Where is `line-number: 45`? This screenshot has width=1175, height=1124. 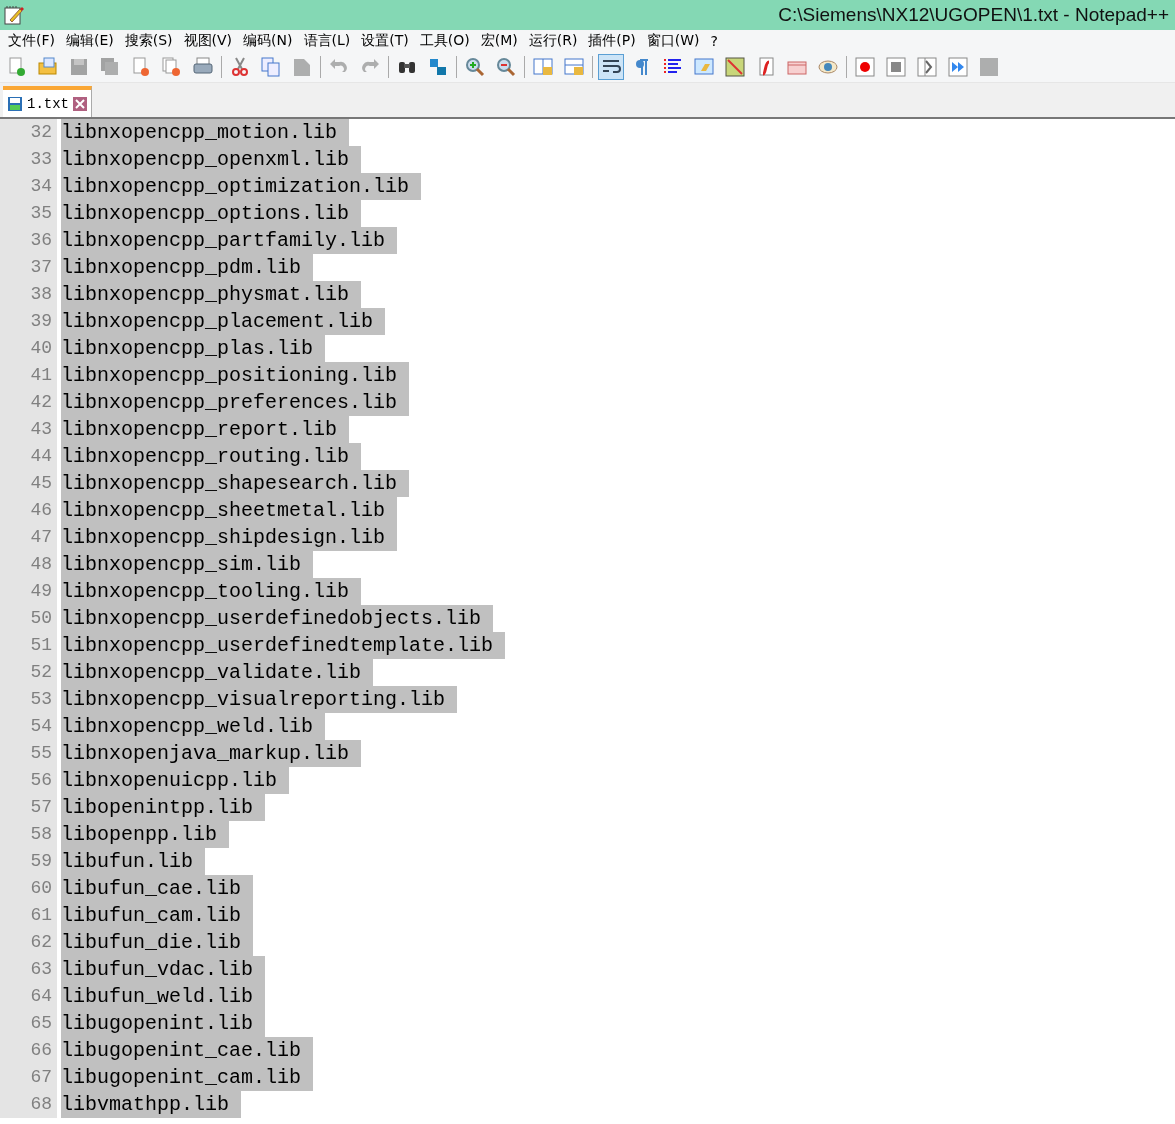 line-number: 45 is located at coordinates (28, 483).